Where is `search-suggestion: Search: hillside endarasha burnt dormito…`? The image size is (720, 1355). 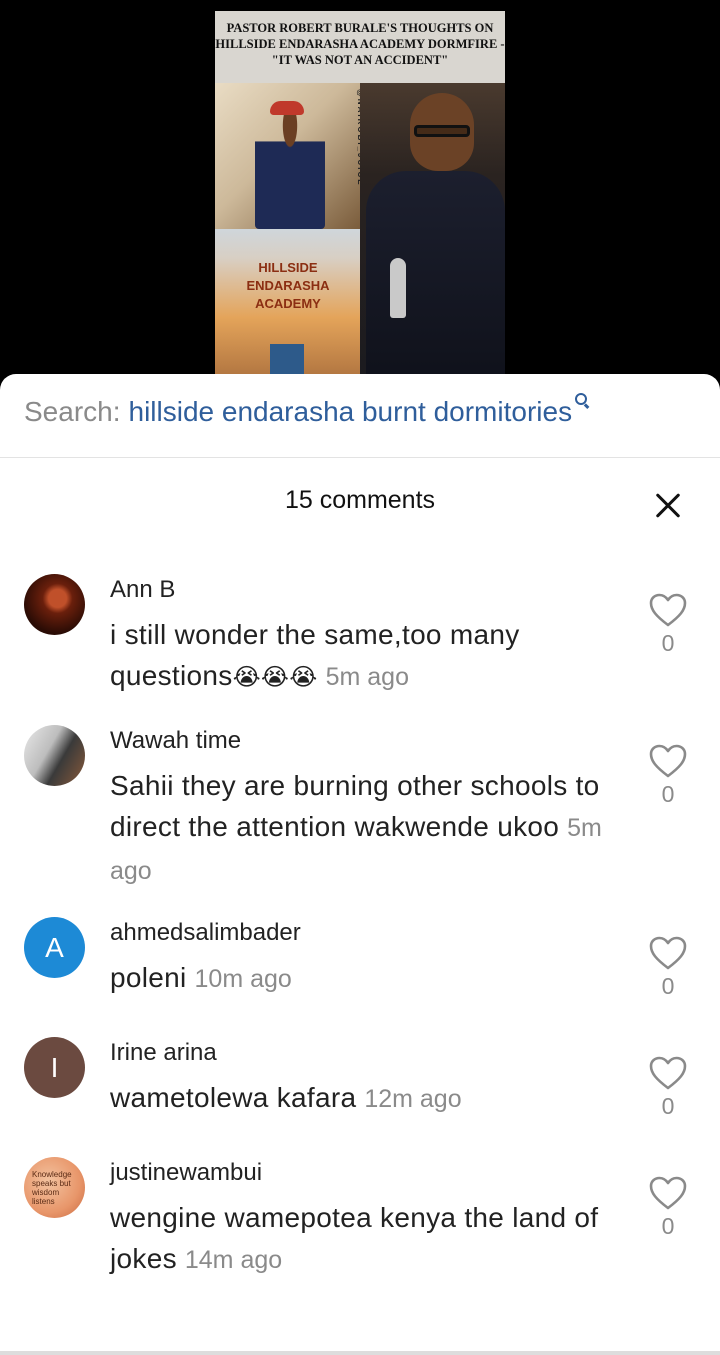
search-suggestion: Search: hillside endarasha burnt dormito… is located at coordinates (306, 414).